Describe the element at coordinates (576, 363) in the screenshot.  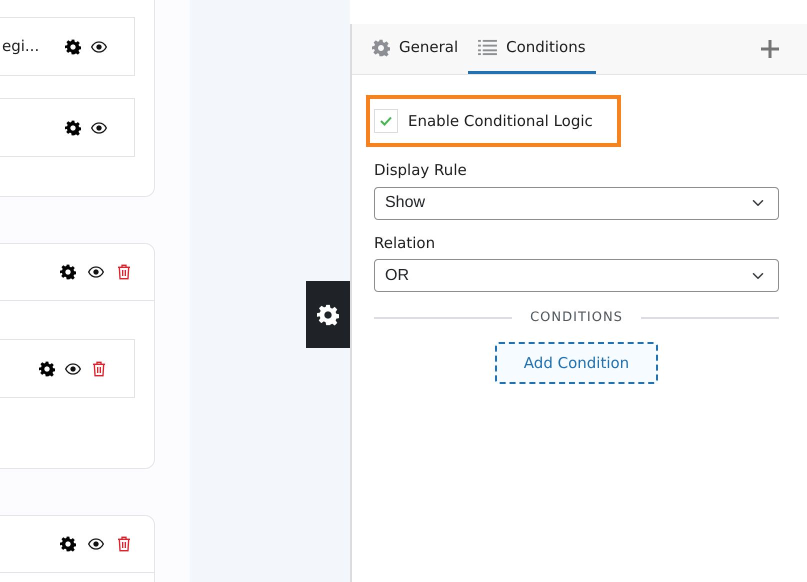
I see `add-condition-button: Add Condition` at that location.